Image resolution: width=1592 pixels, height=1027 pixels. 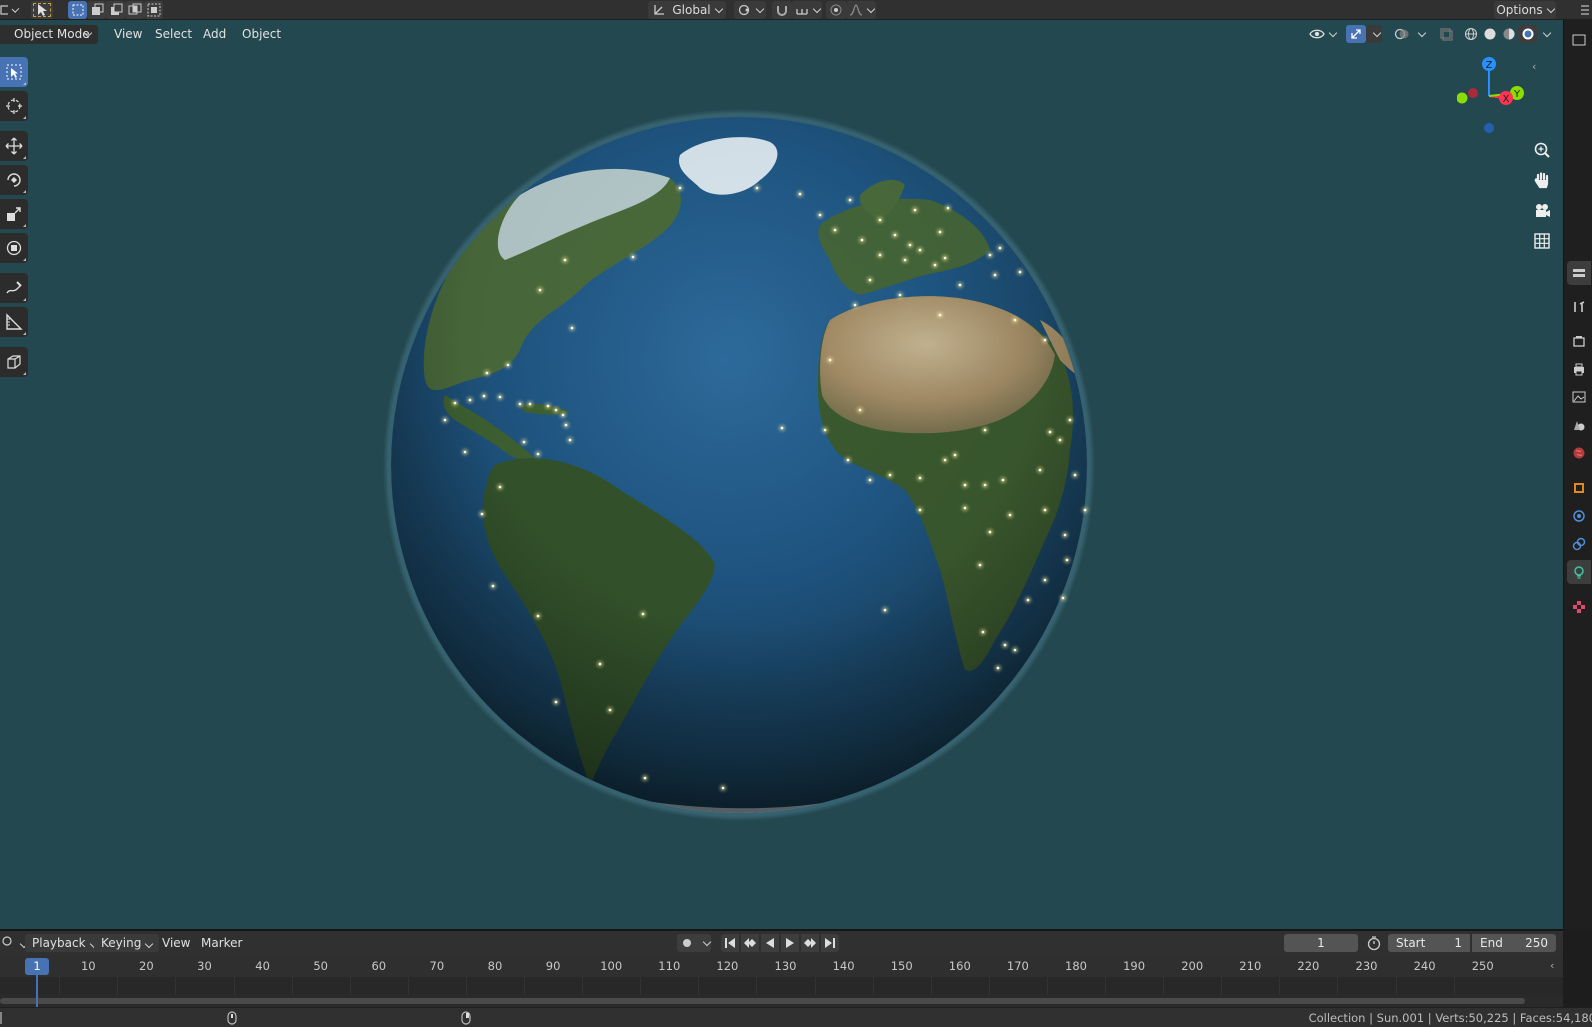 I want to click on select-extend-icon, so click(x=97, y=9).